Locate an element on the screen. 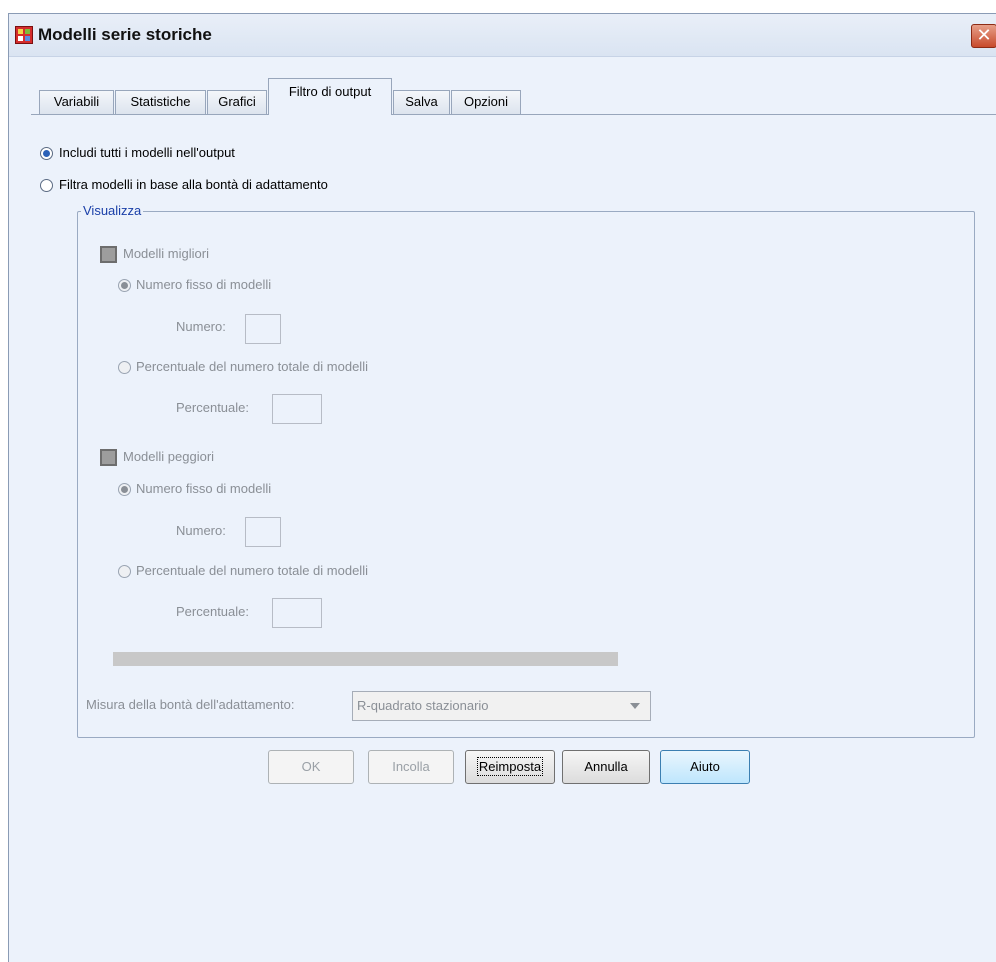 Image resolution: width=996 pixels, height=962 pixels. best-percent-field is located at coordinates (297, 409).